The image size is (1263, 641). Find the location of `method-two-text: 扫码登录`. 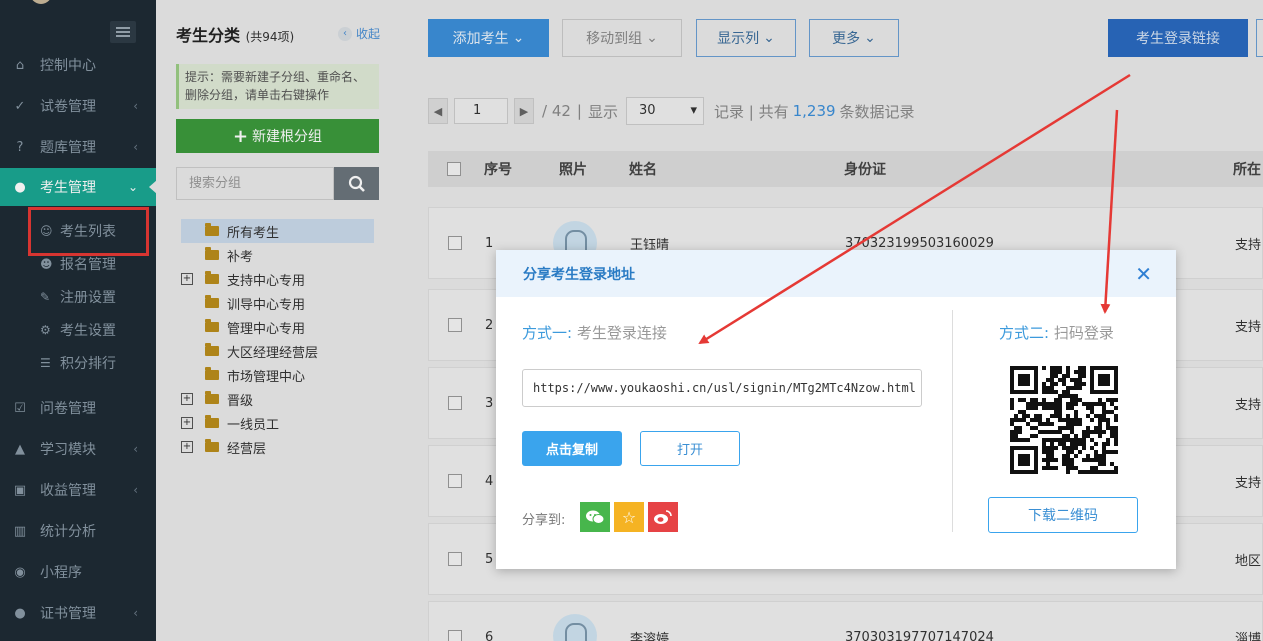

method-two-text: 扫码登录 is located at coordinates (1083, 333).